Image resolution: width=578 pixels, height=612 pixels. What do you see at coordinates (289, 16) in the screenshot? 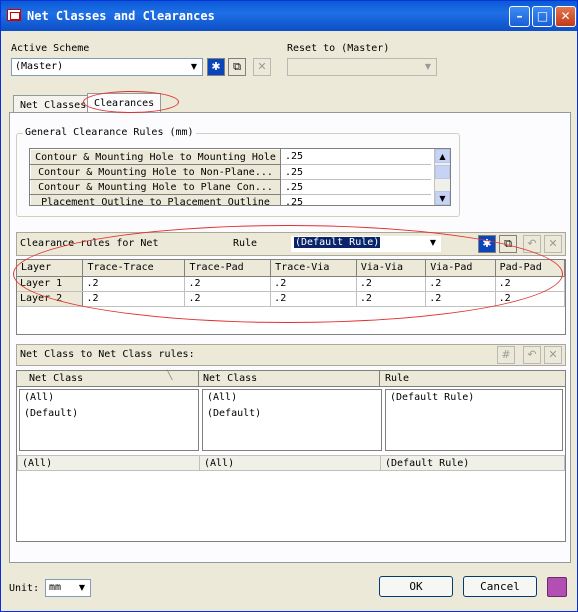
I see `title-bar: Net Classes and Clearances – □ ✕` at bounding box center [289, 16].